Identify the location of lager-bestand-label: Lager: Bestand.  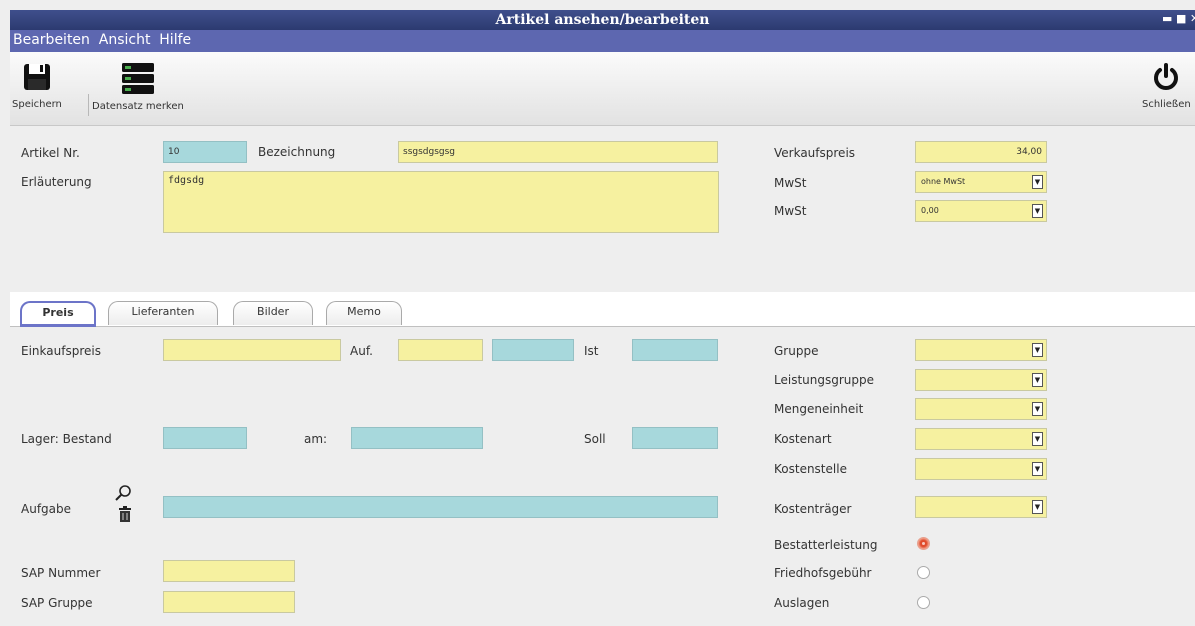
(66, 439).